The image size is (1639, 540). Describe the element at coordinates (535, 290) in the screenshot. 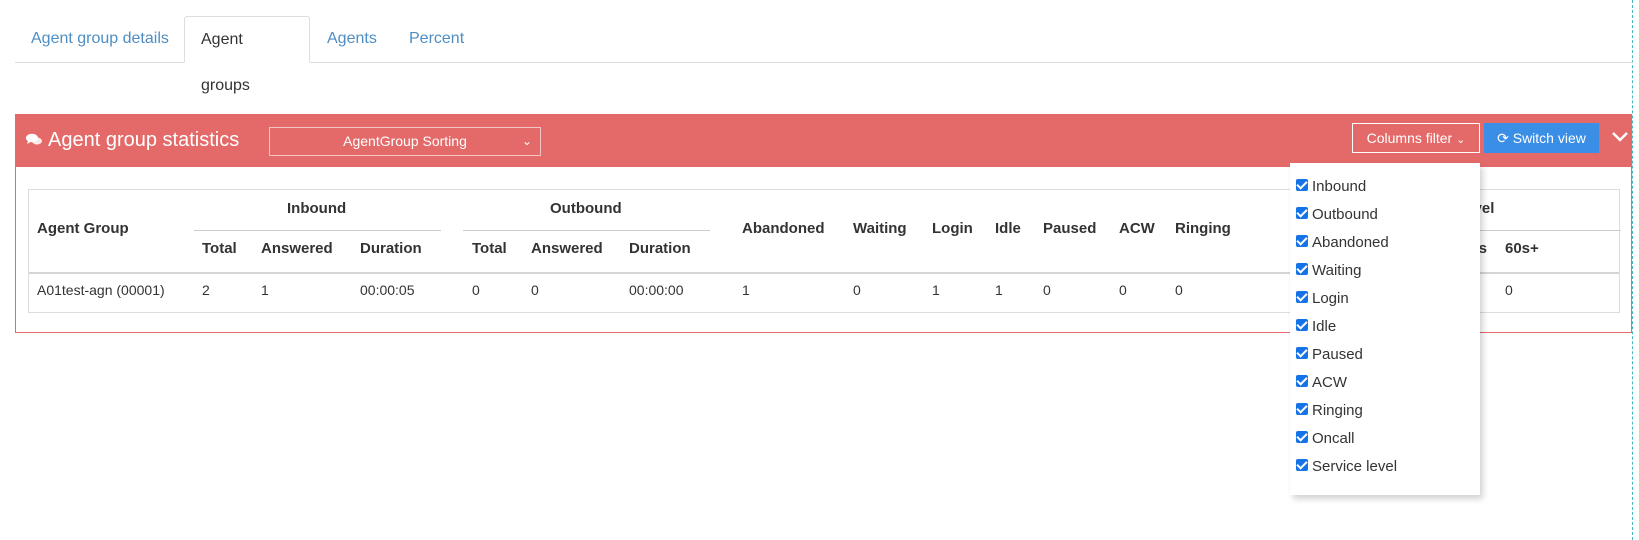

I see `cell-out-answered: 0` at that location.